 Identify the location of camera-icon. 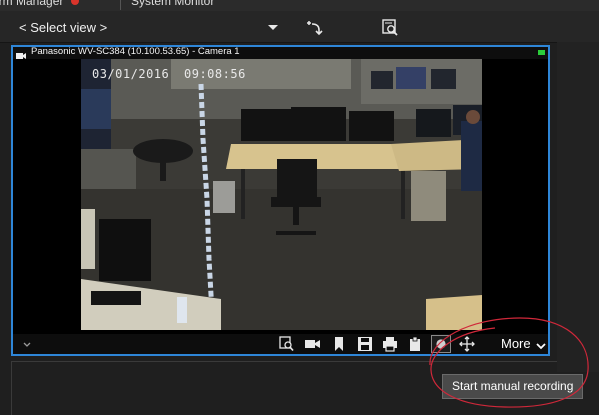
(21, 53).